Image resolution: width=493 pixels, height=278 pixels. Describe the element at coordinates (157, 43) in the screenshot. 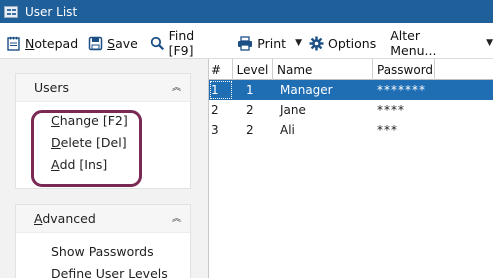

I see `magnifier-icon` at that location.